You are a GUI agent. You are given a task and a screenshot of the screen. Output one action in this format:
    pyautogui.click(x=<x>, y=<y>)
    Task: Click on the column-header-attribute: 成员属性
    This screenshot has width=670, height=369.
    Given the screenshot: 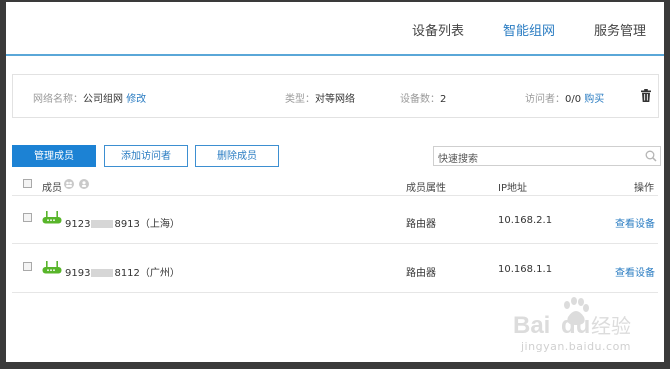 What is the action you would take?
    pyautogui.click(x=426, y=188)
    